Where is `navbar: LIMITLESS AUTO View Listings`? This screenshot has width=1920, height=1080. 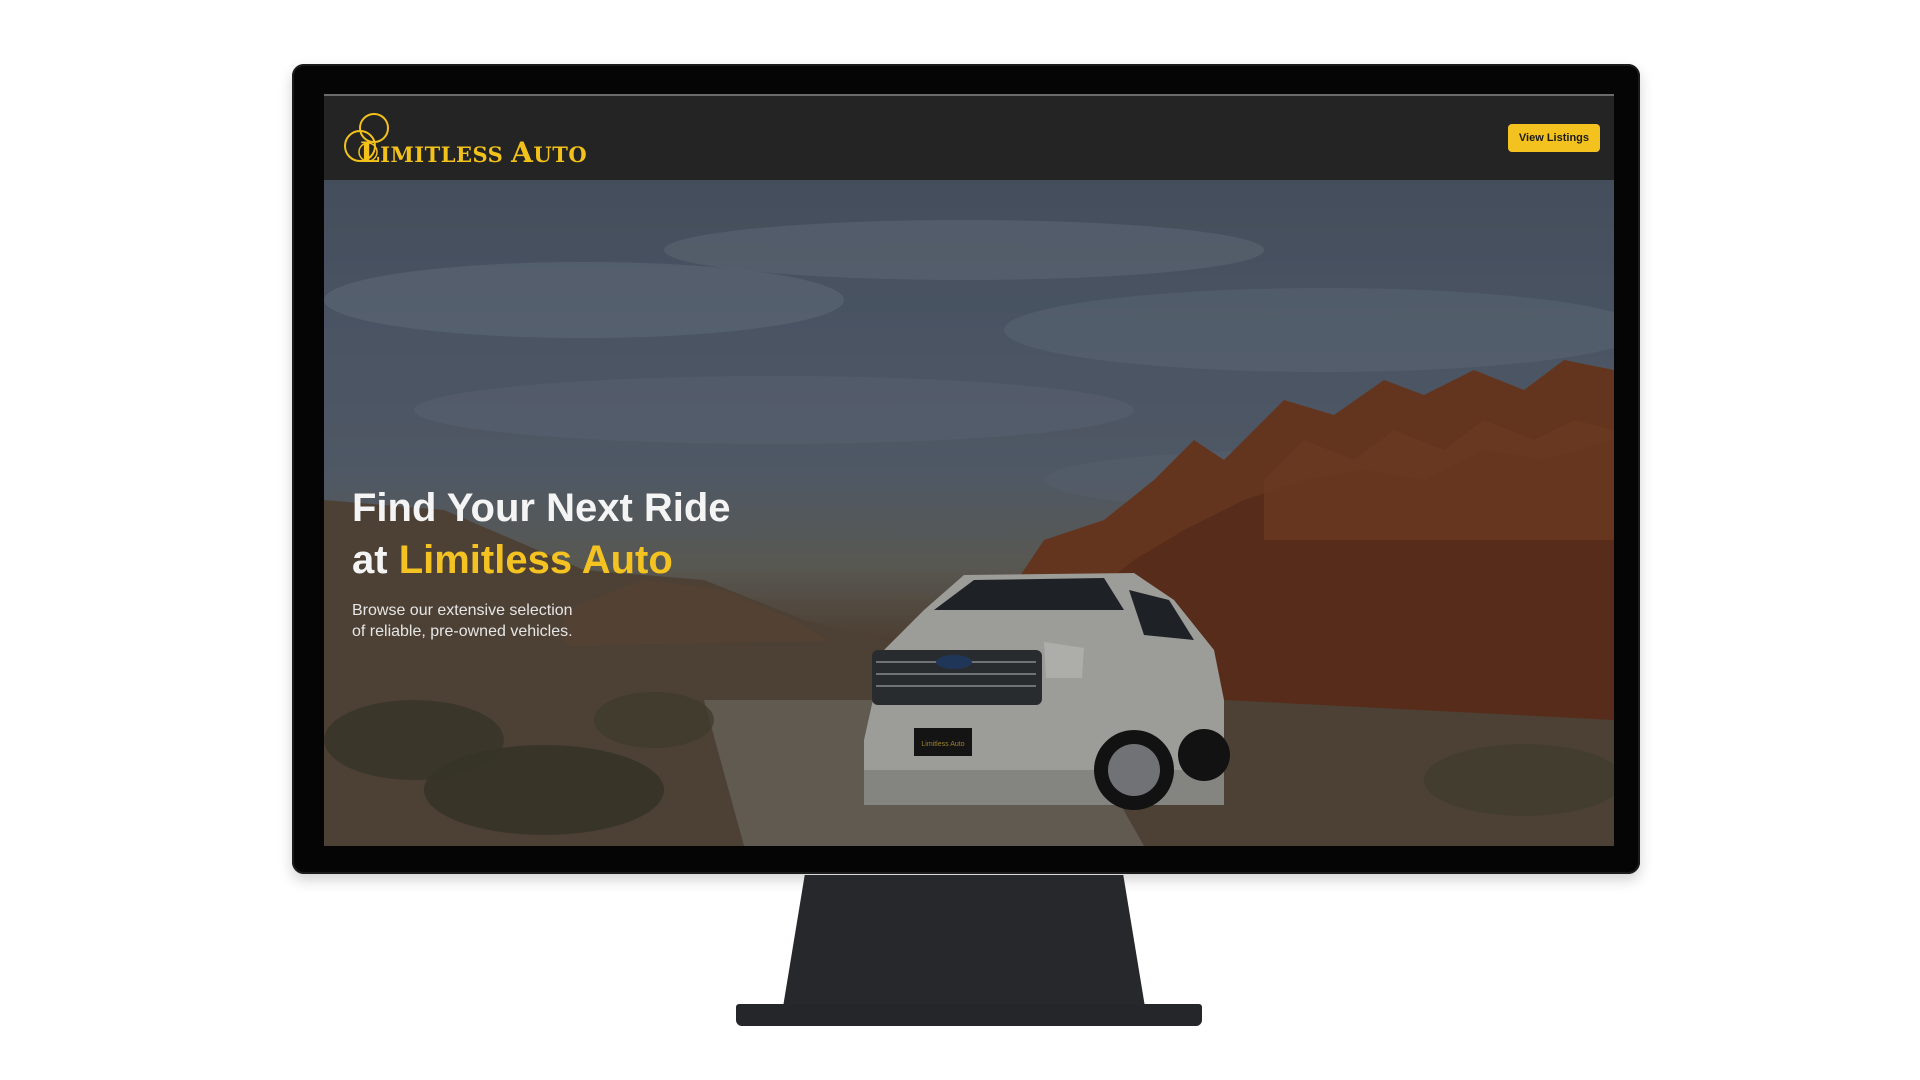 navbar: LIMITLESS AUTO View Listings is located at coordinates (969, 138).